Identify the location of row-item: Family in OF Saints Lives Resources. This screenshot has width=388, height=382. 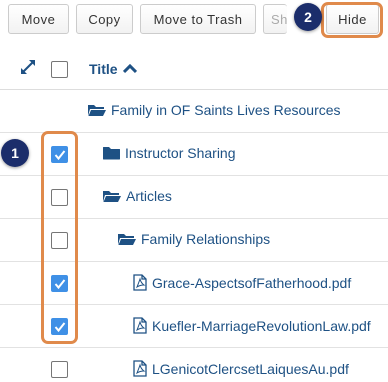
(214, 110).